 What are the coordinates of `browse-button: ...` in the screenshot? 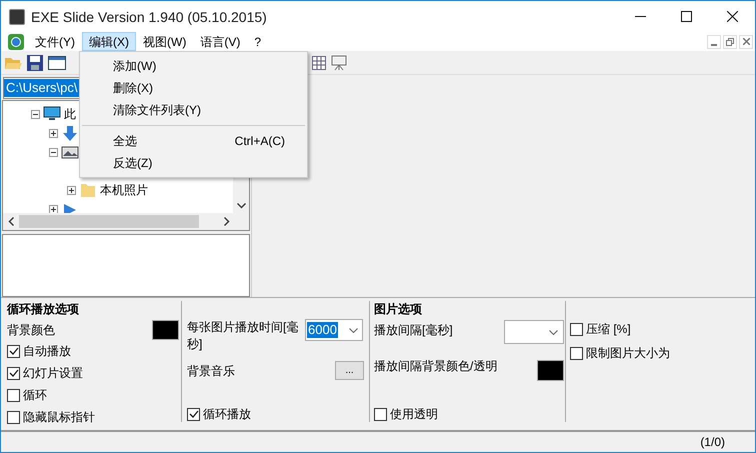 It's located at (349, 370).